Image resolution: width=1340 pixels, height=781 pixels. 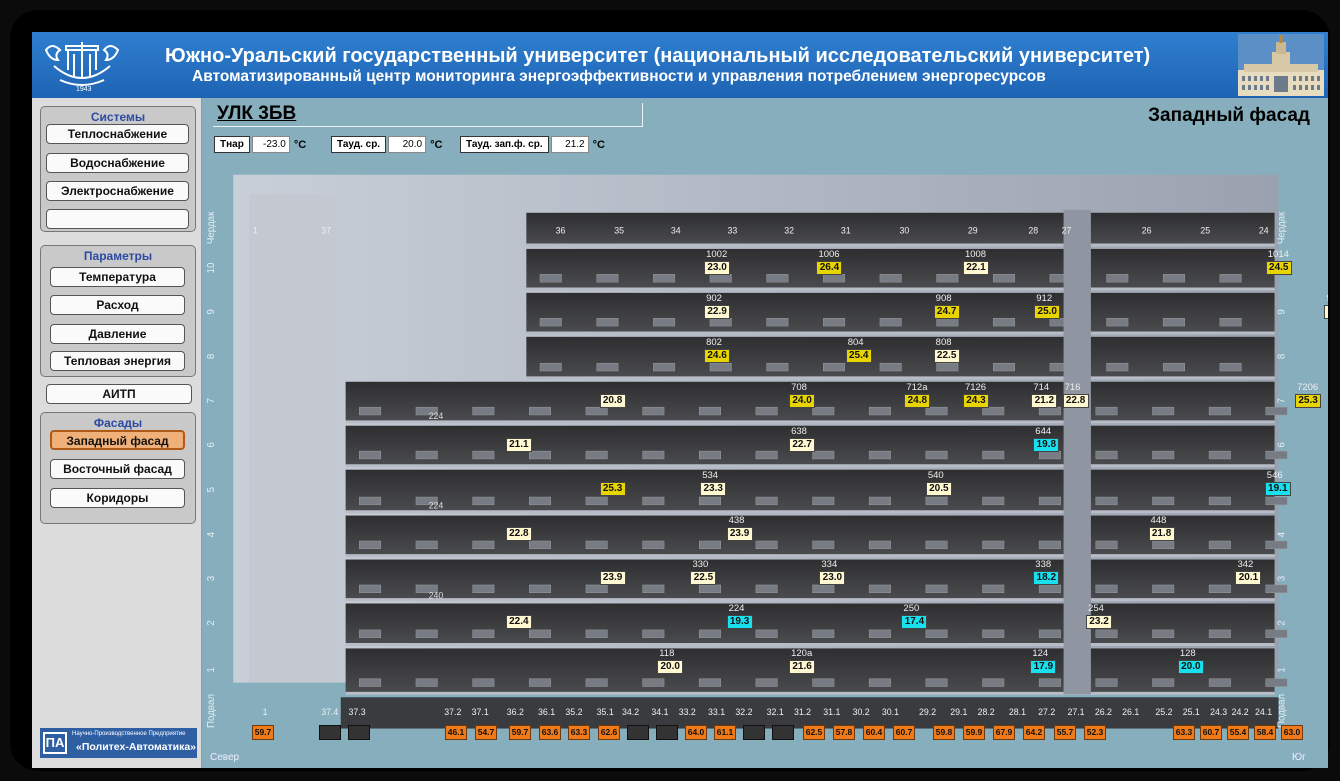 I want to click on empty-system-button, so click(x=117, y=219).